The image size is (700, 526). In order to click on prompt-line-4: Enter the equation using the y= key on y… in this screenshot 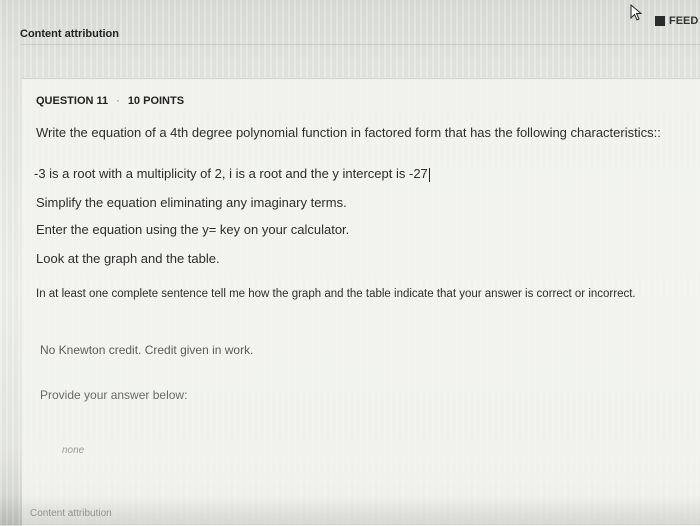, I will do `click(193, 229)`.